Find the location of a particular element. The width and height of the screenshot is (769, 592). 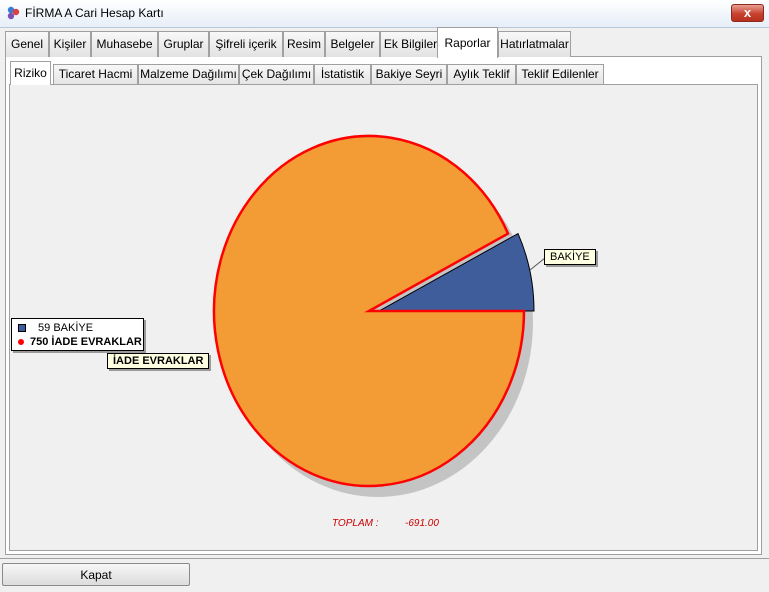

total-value: -691.00 is located at coordinates (422, 523).